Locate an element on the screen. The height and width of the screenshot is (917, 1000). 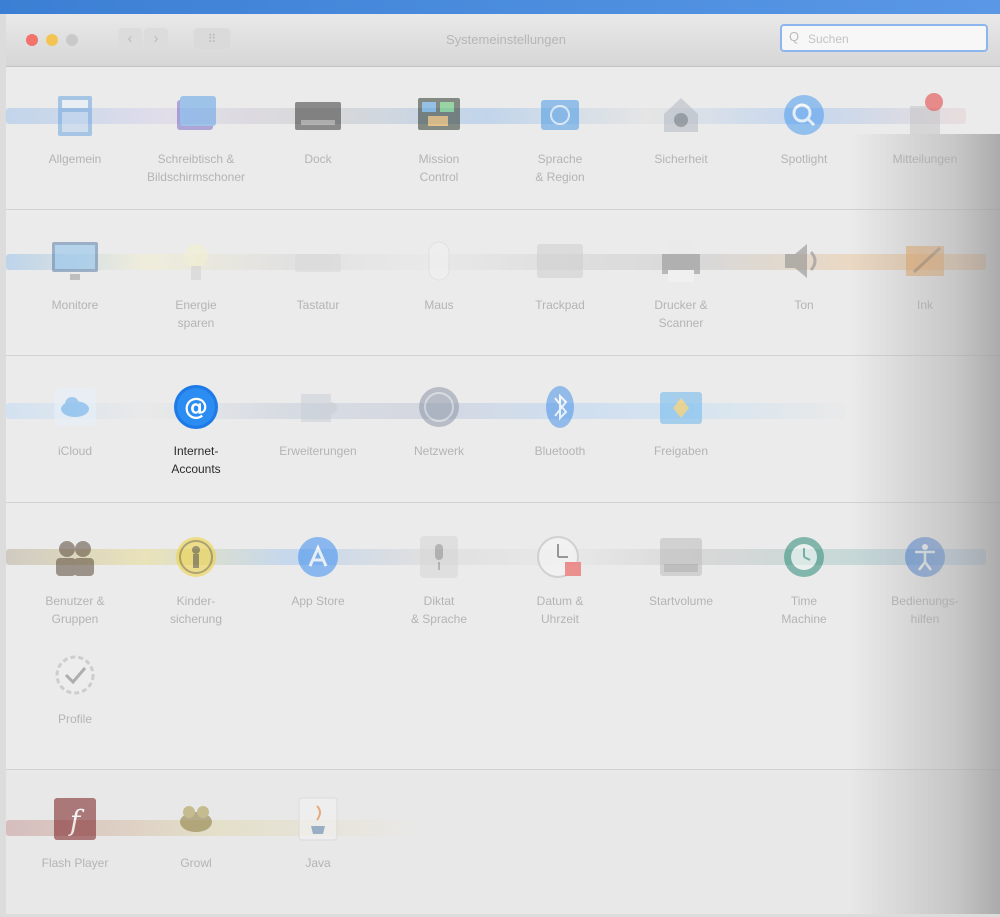
pref-pane-label: Startvolume is located at coordinates (681, 601).